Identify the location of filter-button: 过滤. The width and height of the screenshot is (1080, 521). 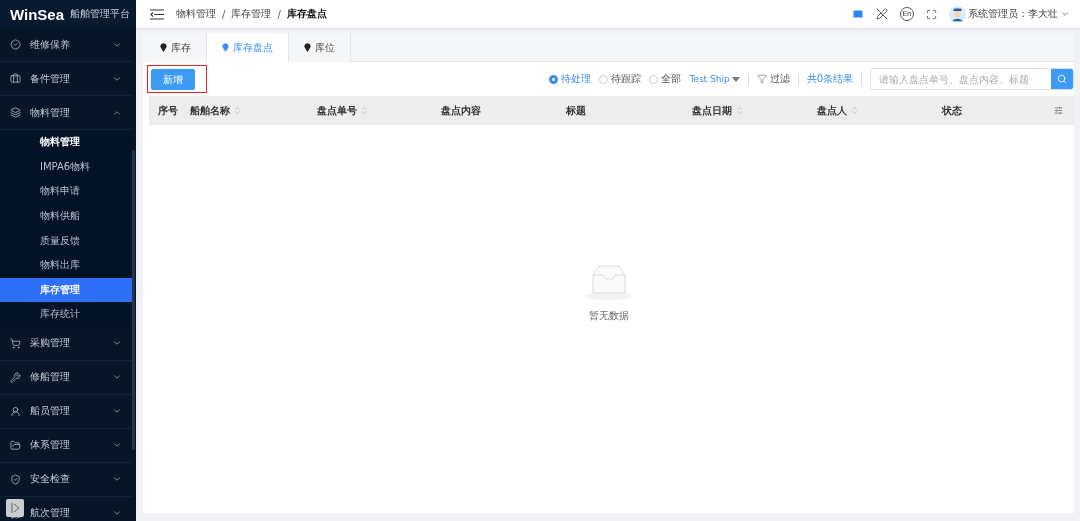
(773, 79).